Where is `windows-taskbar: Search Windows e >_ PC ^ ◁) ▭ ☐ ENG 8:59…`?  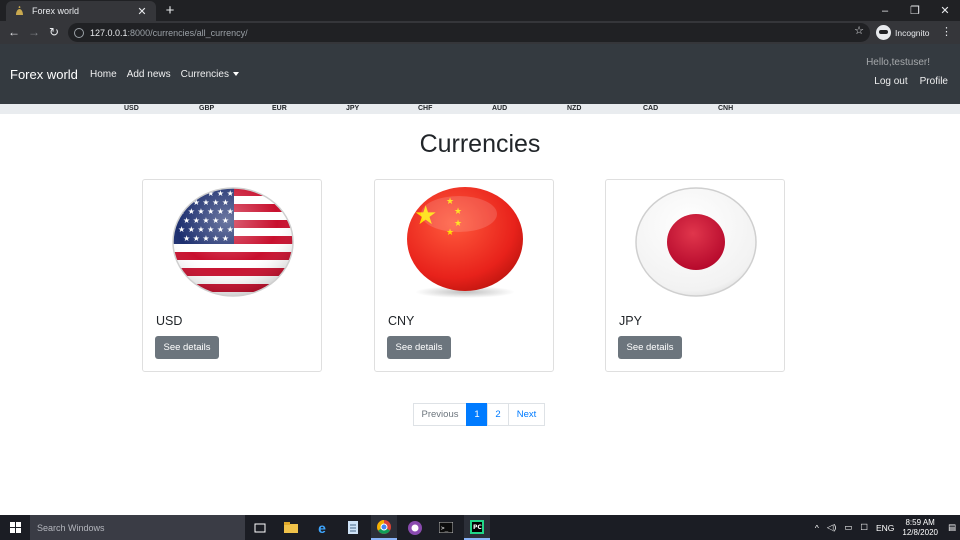 windows-taskbar: Search Windows e >_ PC ^ ◁) ▭ ☐ ENG 8:59… is located at coordinates (480, 527).